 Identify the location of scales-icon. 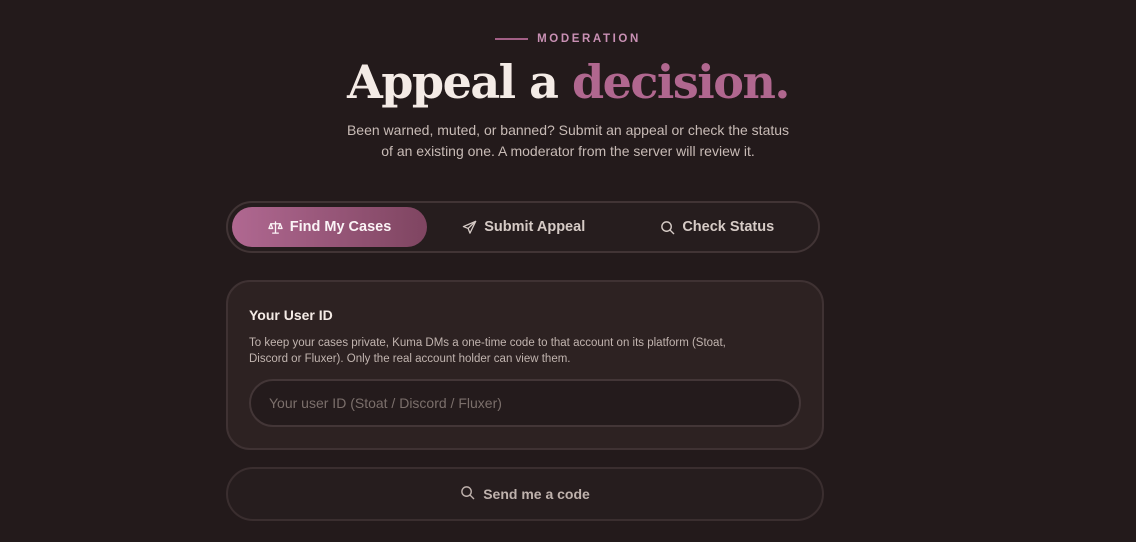
(275, 227).